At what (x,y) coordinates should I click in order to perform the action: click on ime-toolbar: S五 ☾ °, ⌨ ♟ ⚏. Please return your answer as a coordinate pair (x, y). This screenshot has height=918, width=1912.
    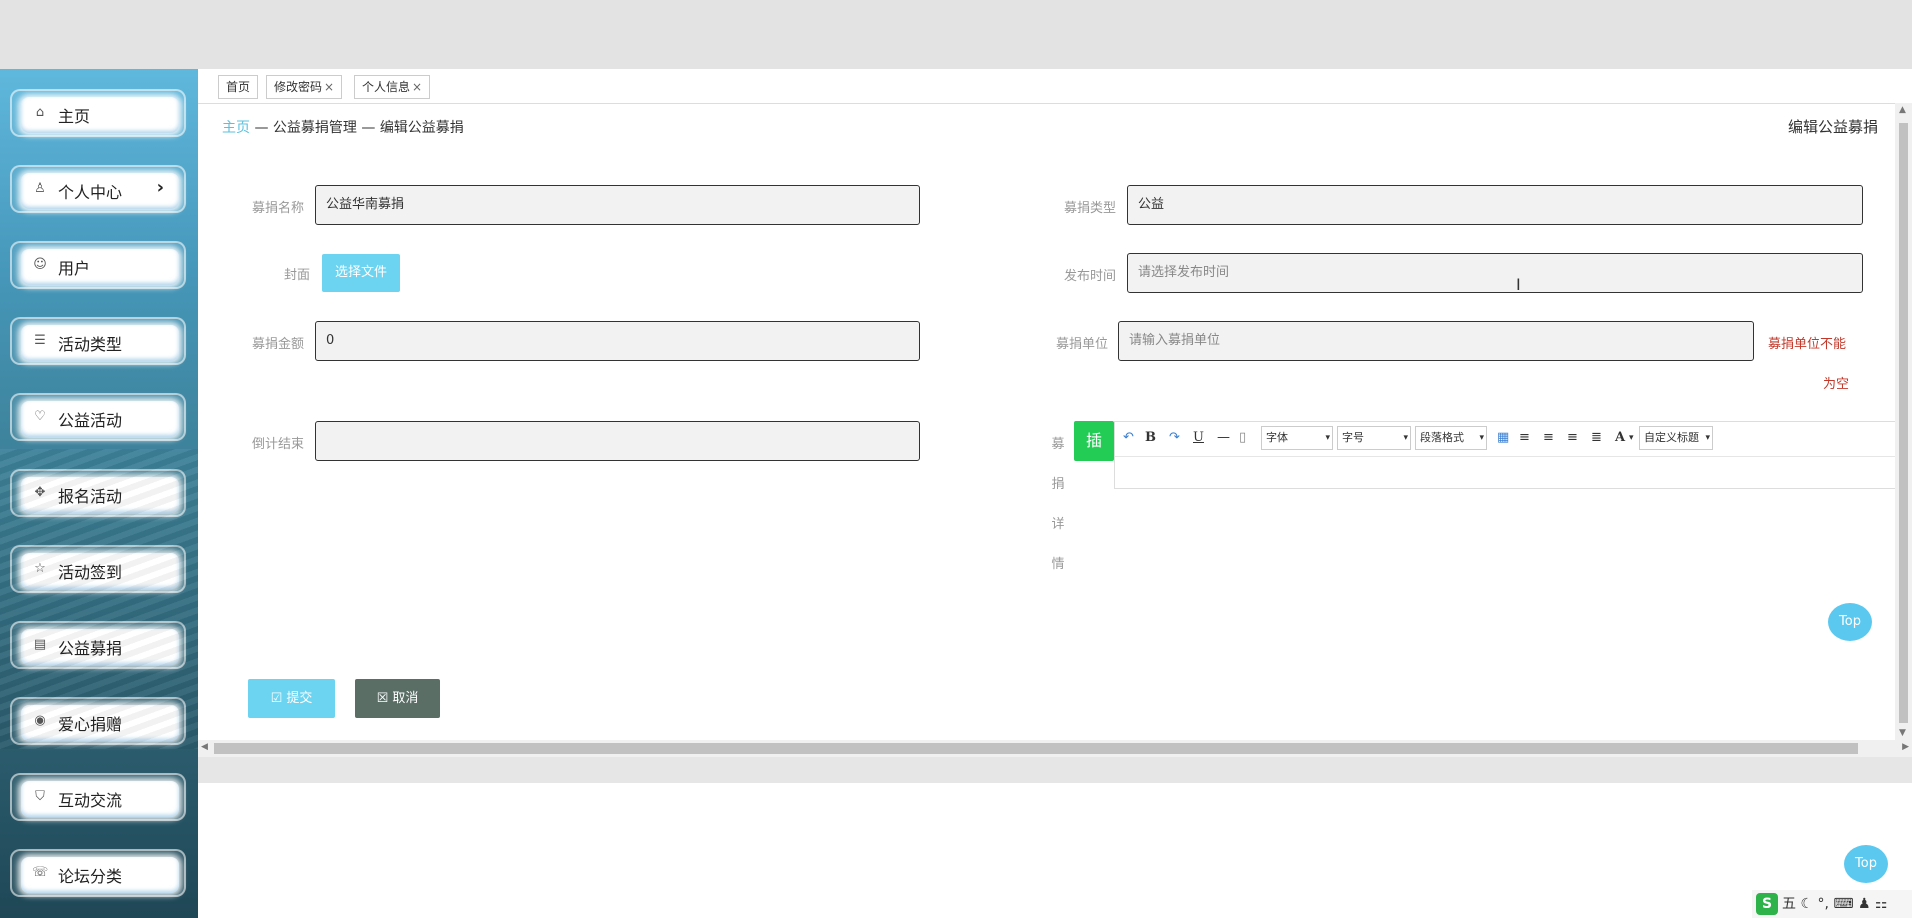
    Looking at the image, I should click on (1832, 904).